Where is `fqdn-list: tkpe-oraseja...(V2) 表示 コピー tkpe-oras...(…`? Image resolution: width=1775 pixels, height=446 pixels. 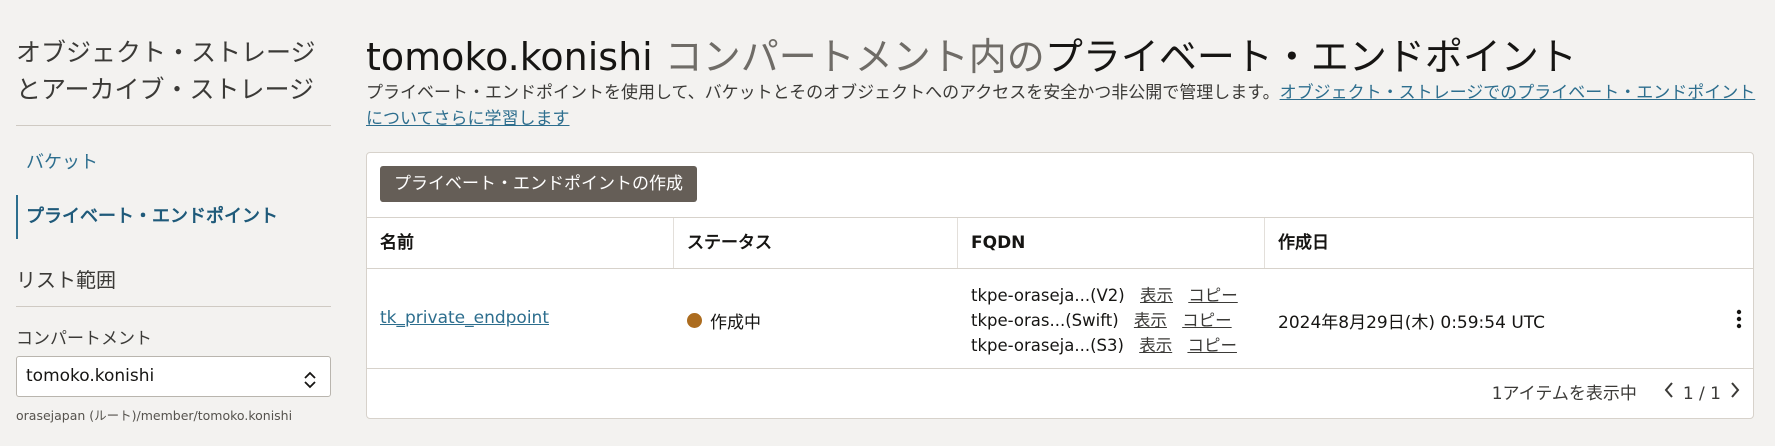 fqdn-list: tkpe-oraseja...(V2) 表示 コピー tkpe-oras...(… is located at coordinates (1118, 320).